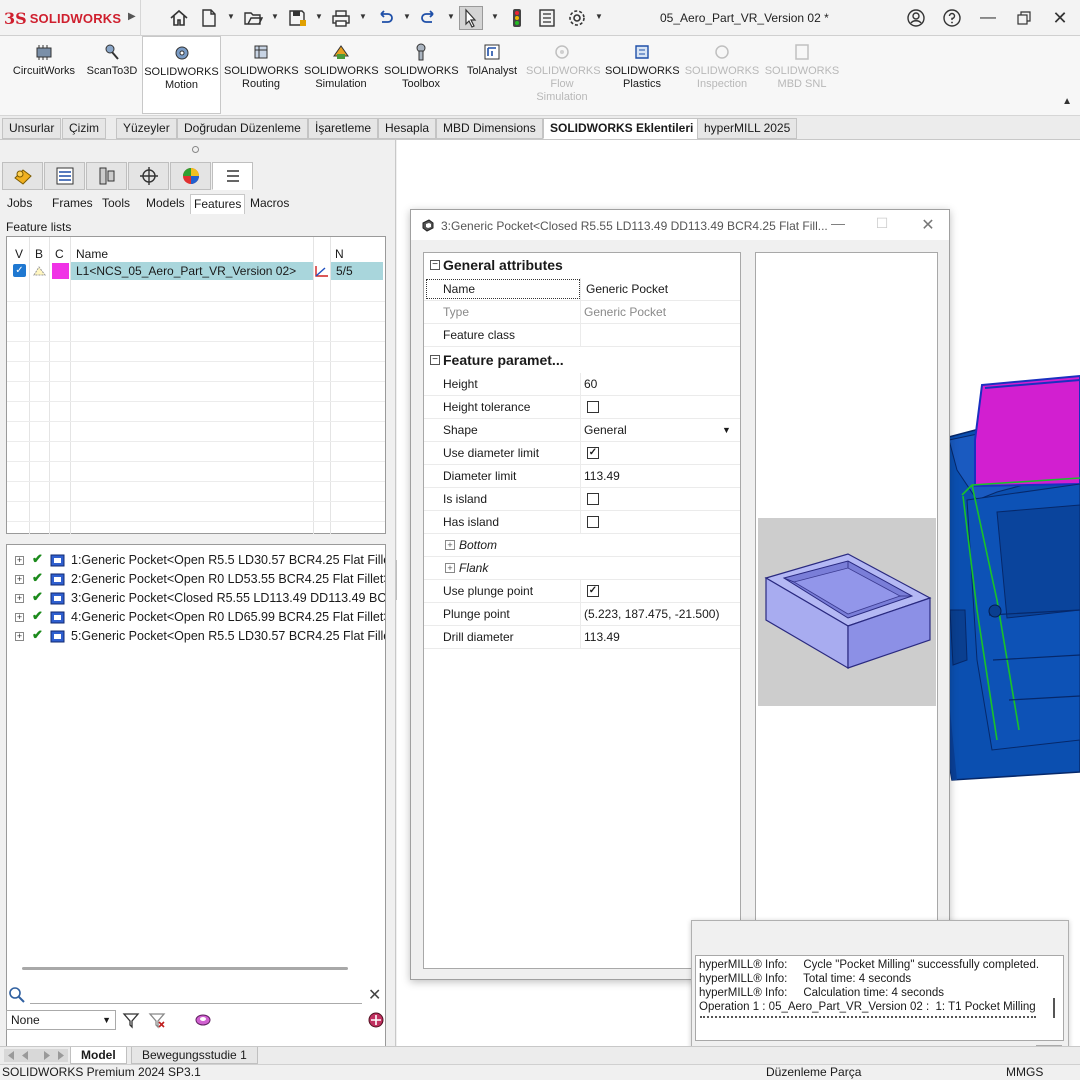  What do you see at coordinates (928, 225) in the screenshot?
I see `dialog-close-icon: ✕` at bounding box center [928, 225].